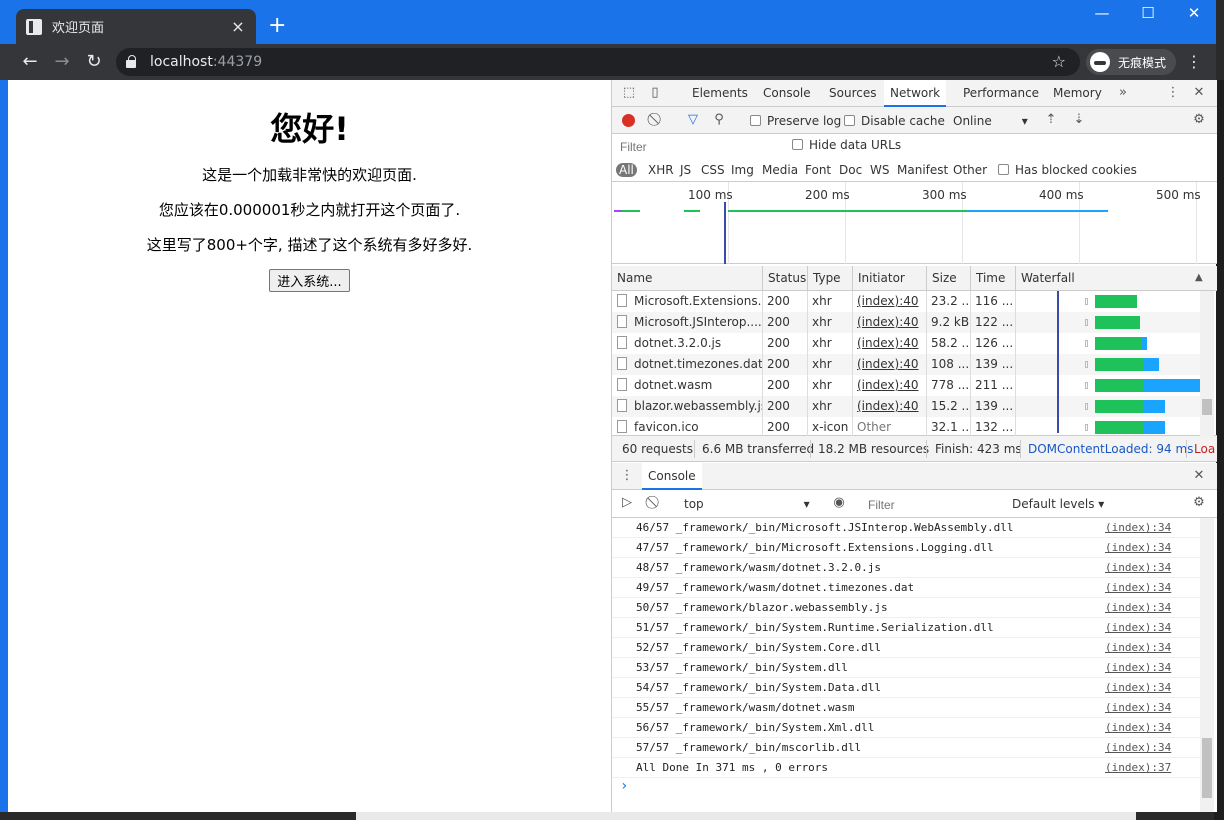 The height and width of the screenshot is (820, 1224). I want to click on throttling-select: Online ▾, so click(990, 121).